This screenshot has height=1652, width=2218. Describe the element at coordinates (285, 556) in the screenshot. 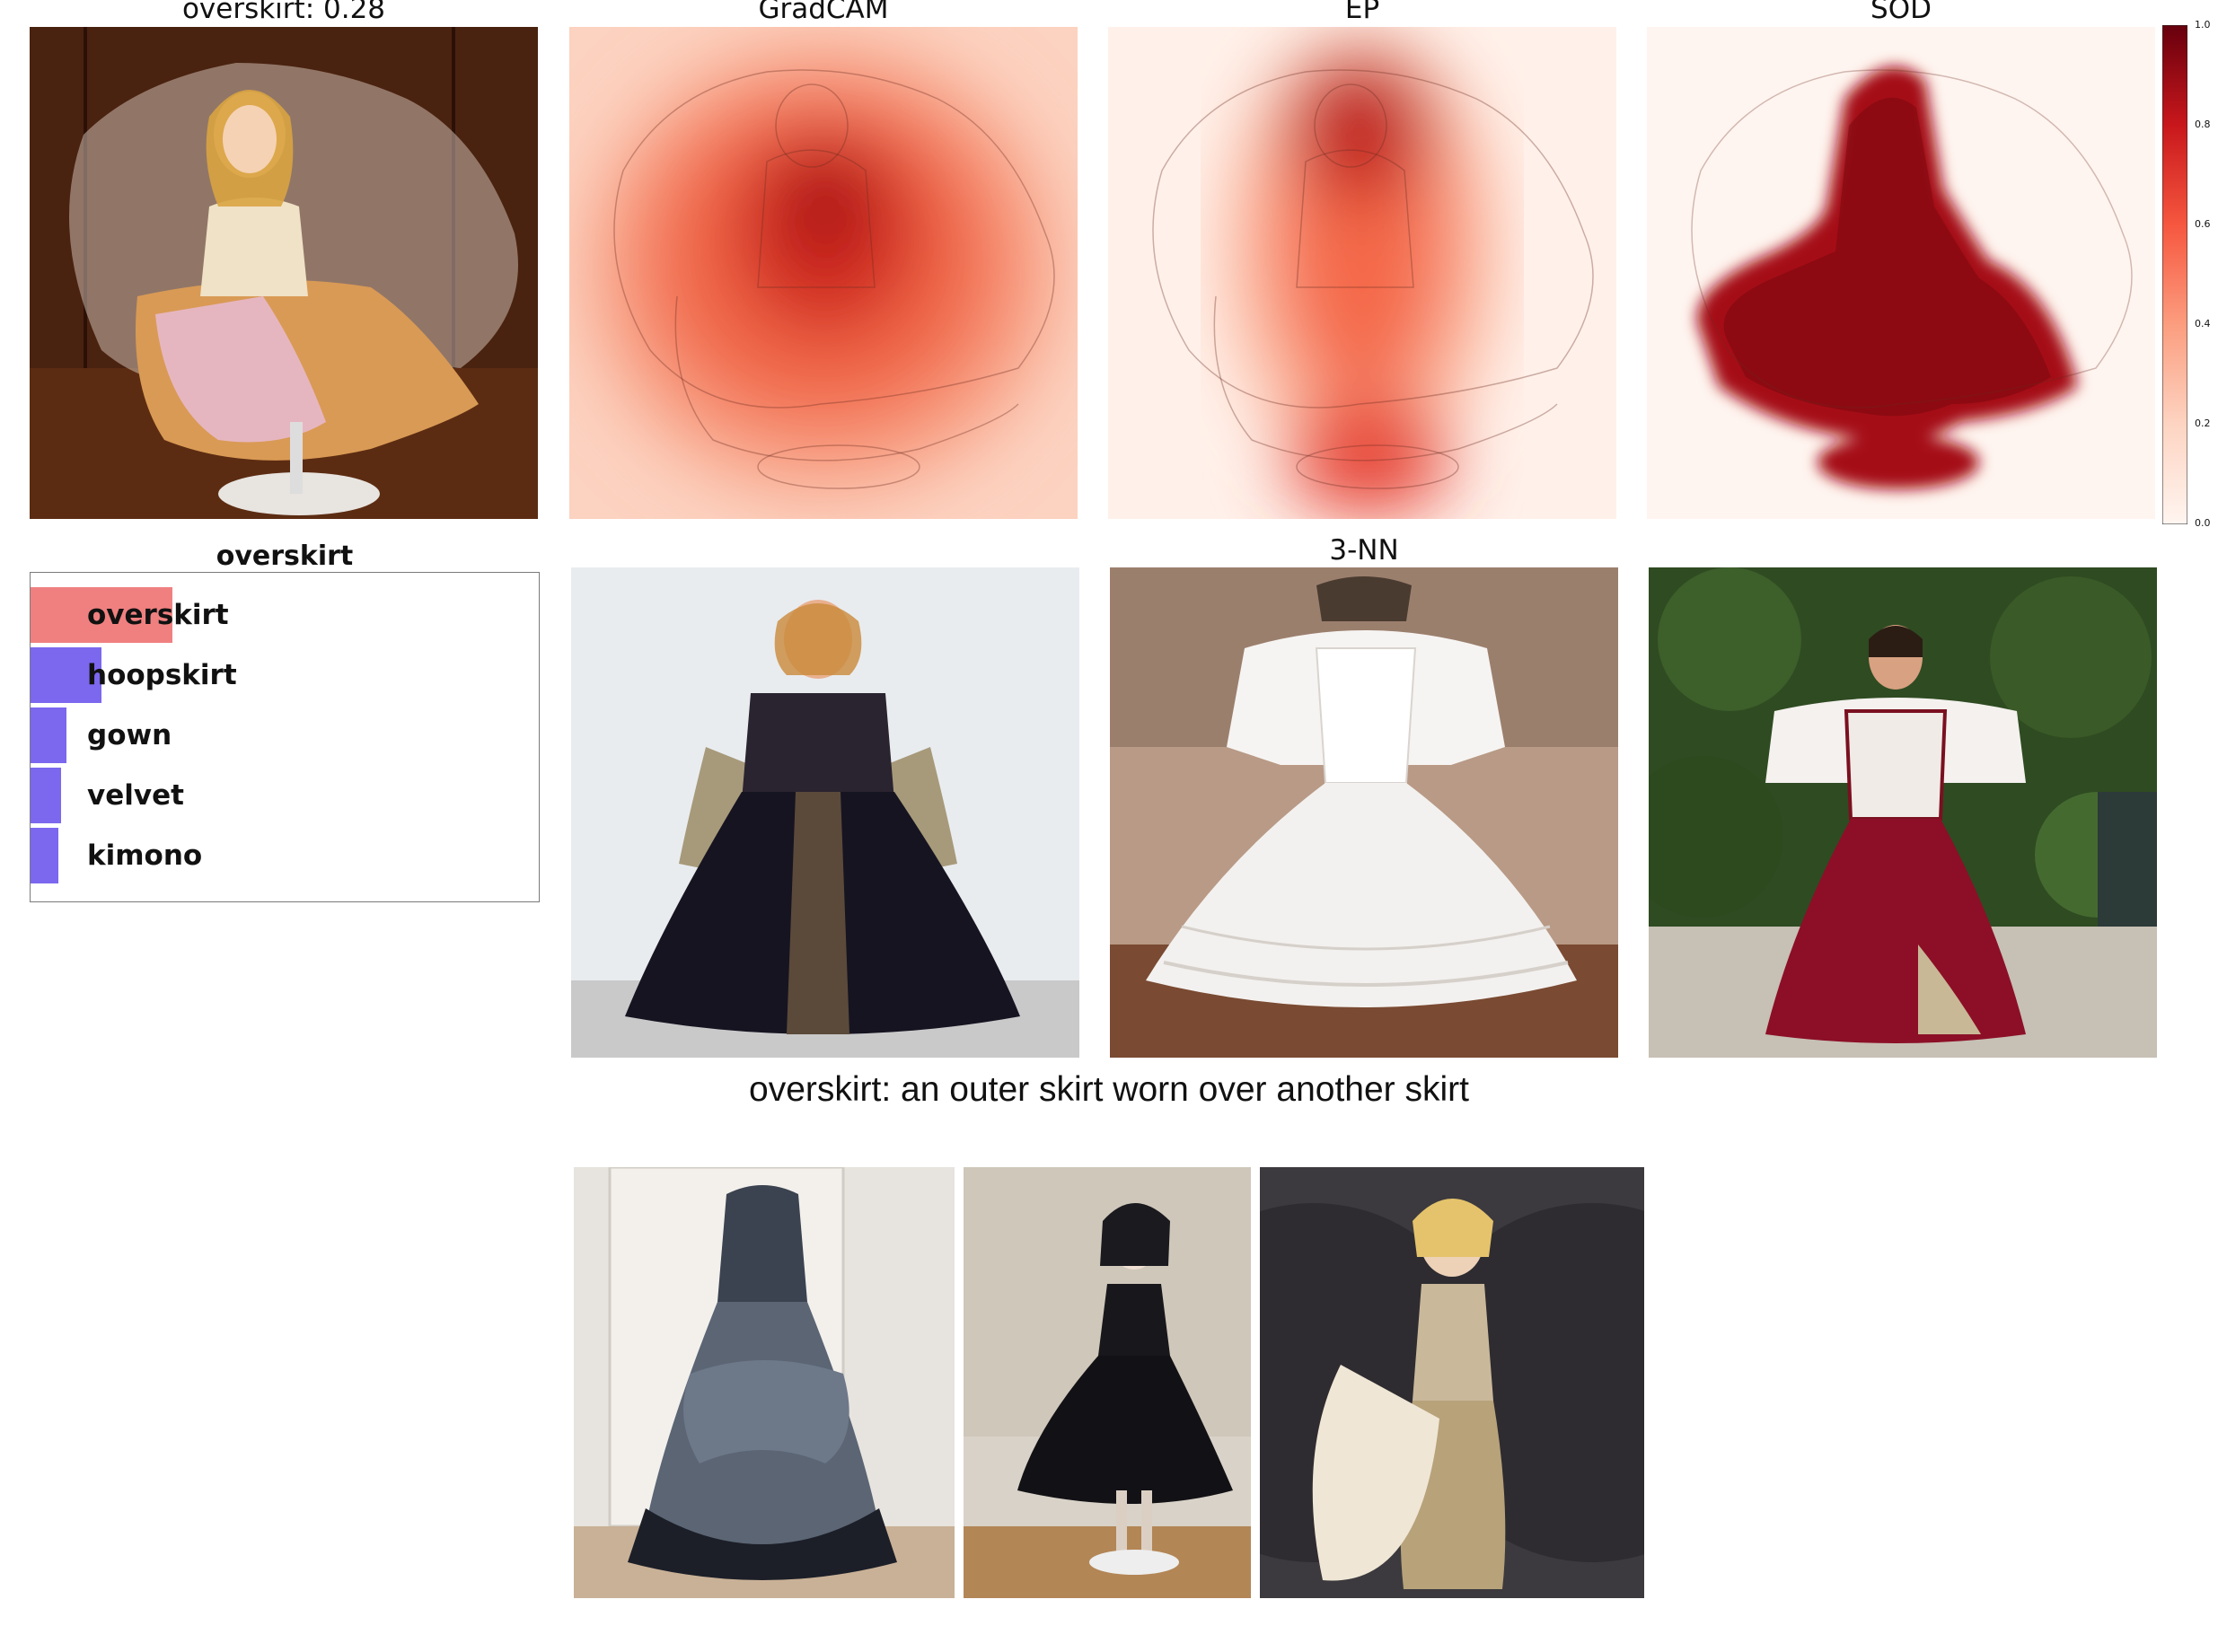

I see `bar-chart-title: overskirt` at that location.